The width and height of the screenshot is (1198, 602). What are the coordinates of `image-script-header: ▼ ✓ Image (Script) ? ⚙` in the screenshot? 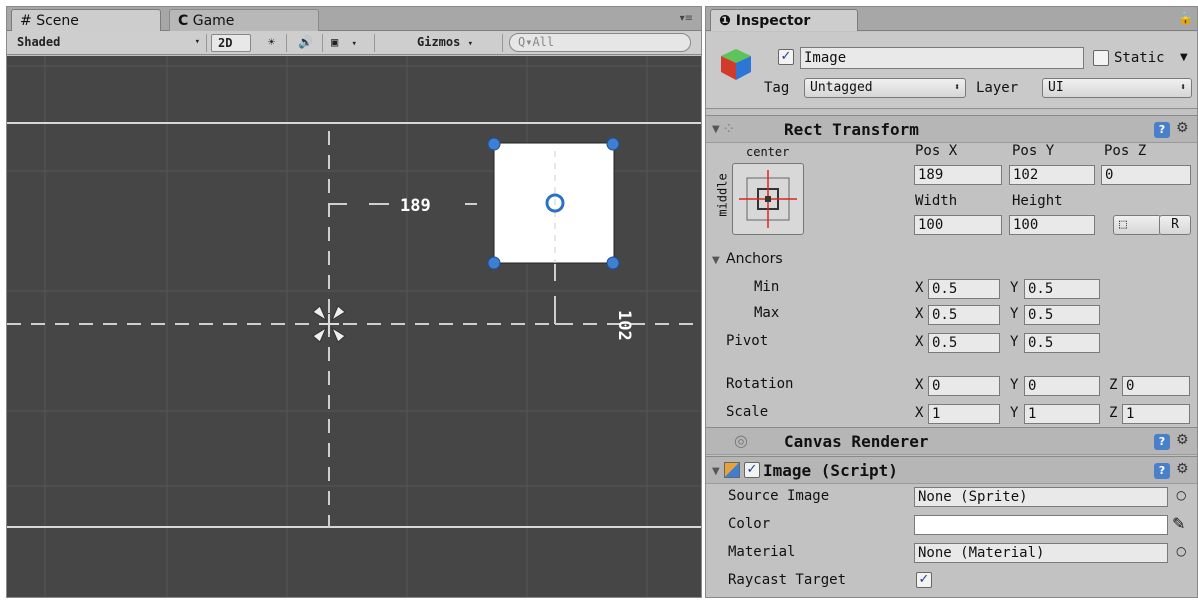 It's located at (951, 470).